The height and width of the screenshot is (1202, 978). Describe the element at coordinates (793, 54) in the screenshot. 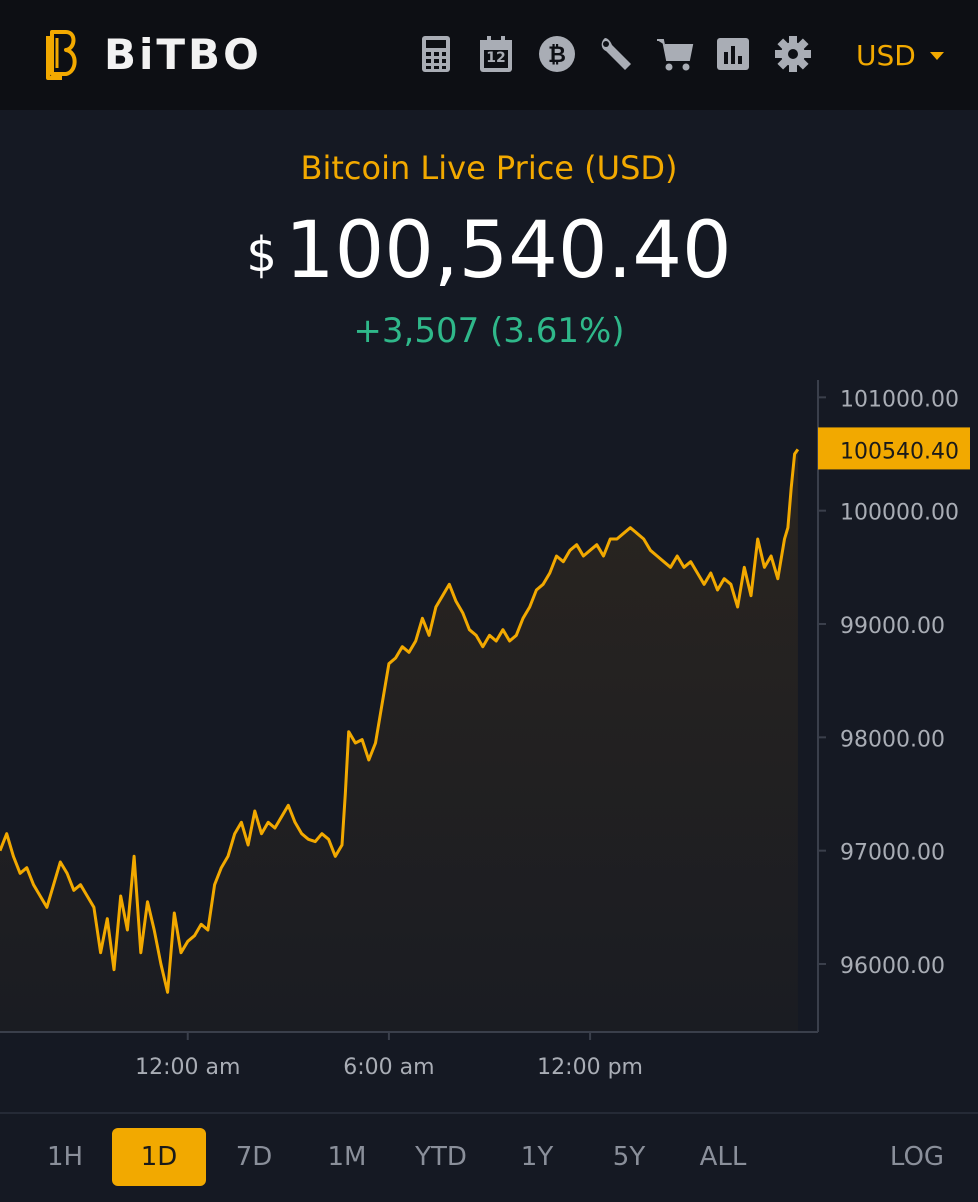

I see `gear-icon` at that location.